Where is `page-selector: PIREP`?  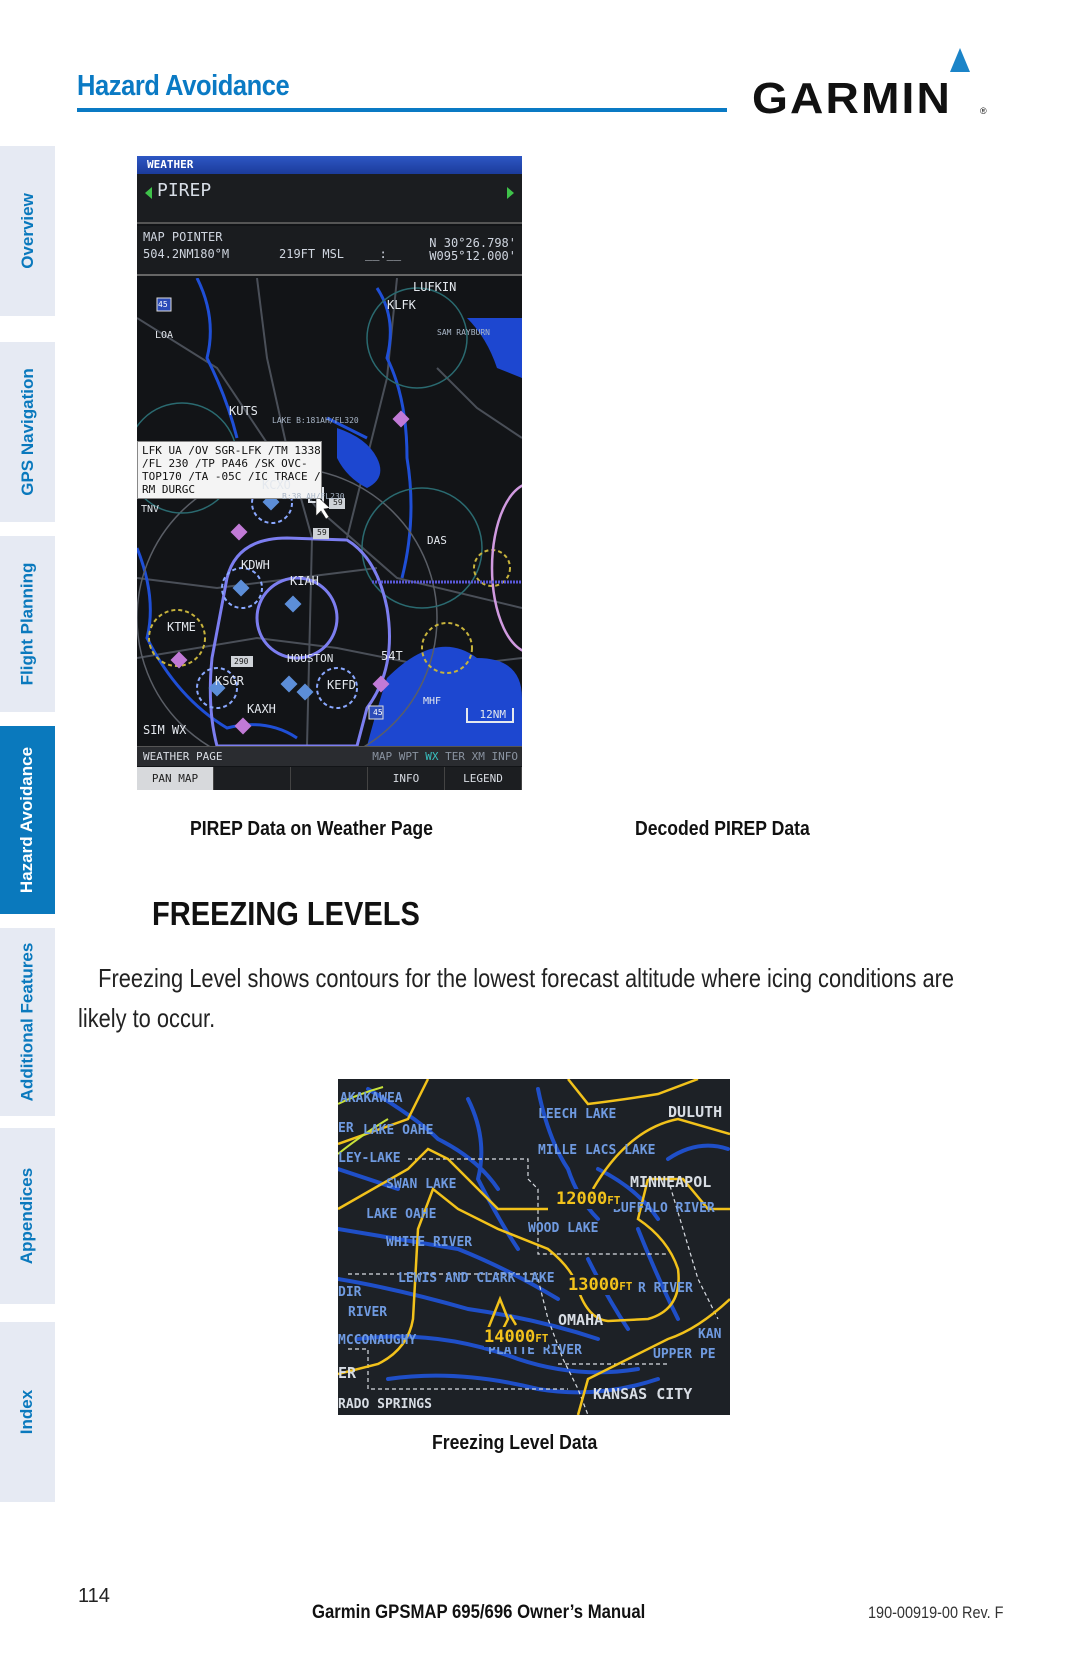 page-selector: PIREP is located at coordinates (329, 199).